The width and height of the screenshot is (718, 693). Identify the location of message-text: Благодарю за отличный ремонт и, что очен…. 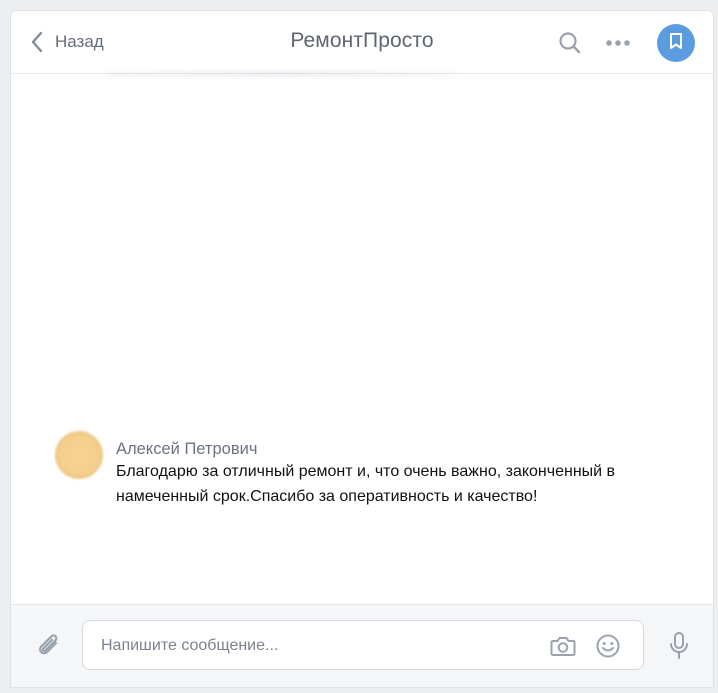
(366, 484).